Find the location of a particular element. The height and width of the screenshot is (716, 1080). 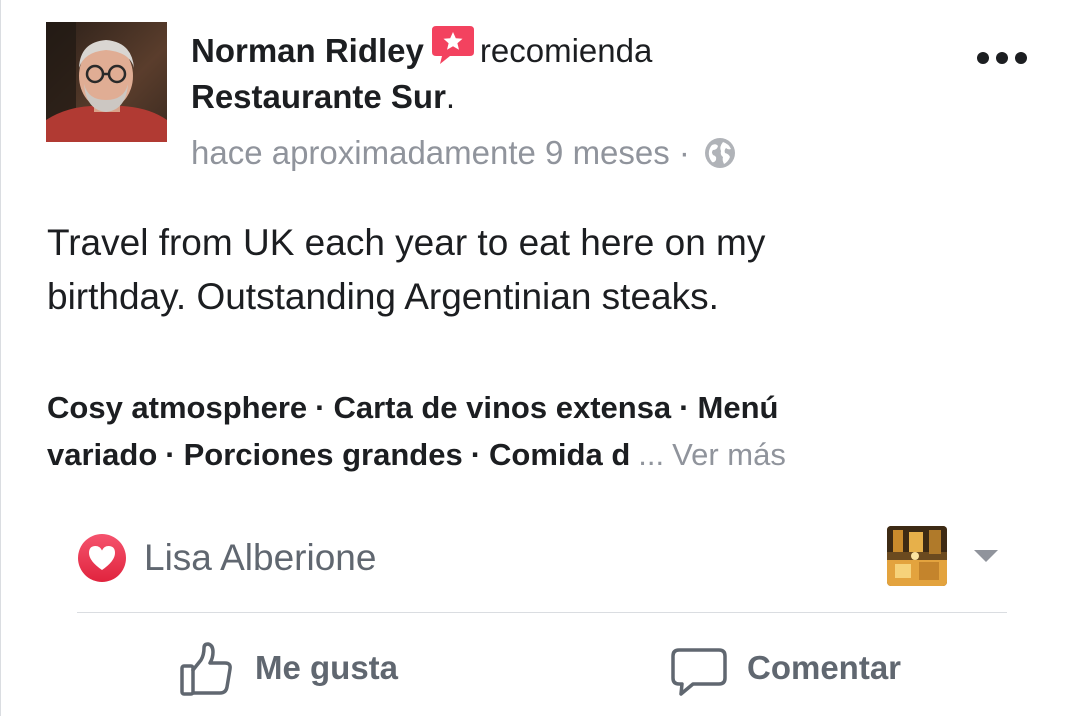

thumbs-up-icon is located at coordinates (207, 670).